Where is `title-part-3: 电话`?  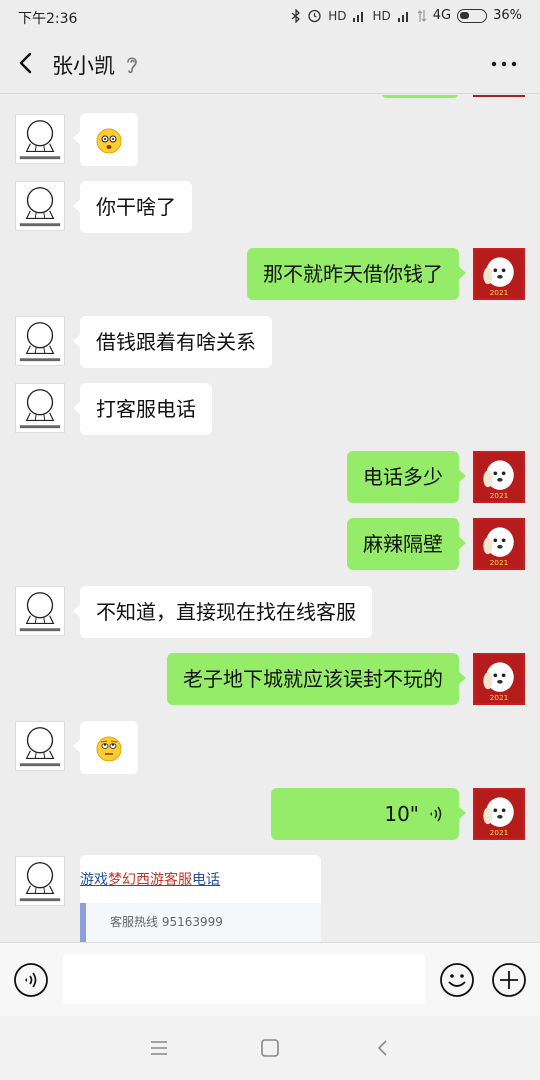 title-part-3: 电话 is located at coordinates (206, 880).